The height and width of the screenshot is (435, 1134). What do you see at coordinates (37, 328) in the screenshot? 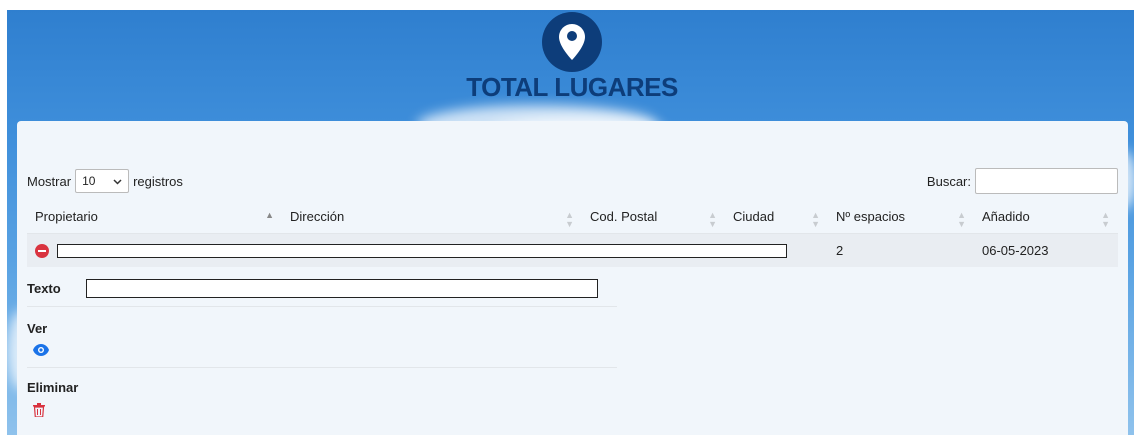
I see `detail-view-label: Ver` at bounding box center [37, 328].